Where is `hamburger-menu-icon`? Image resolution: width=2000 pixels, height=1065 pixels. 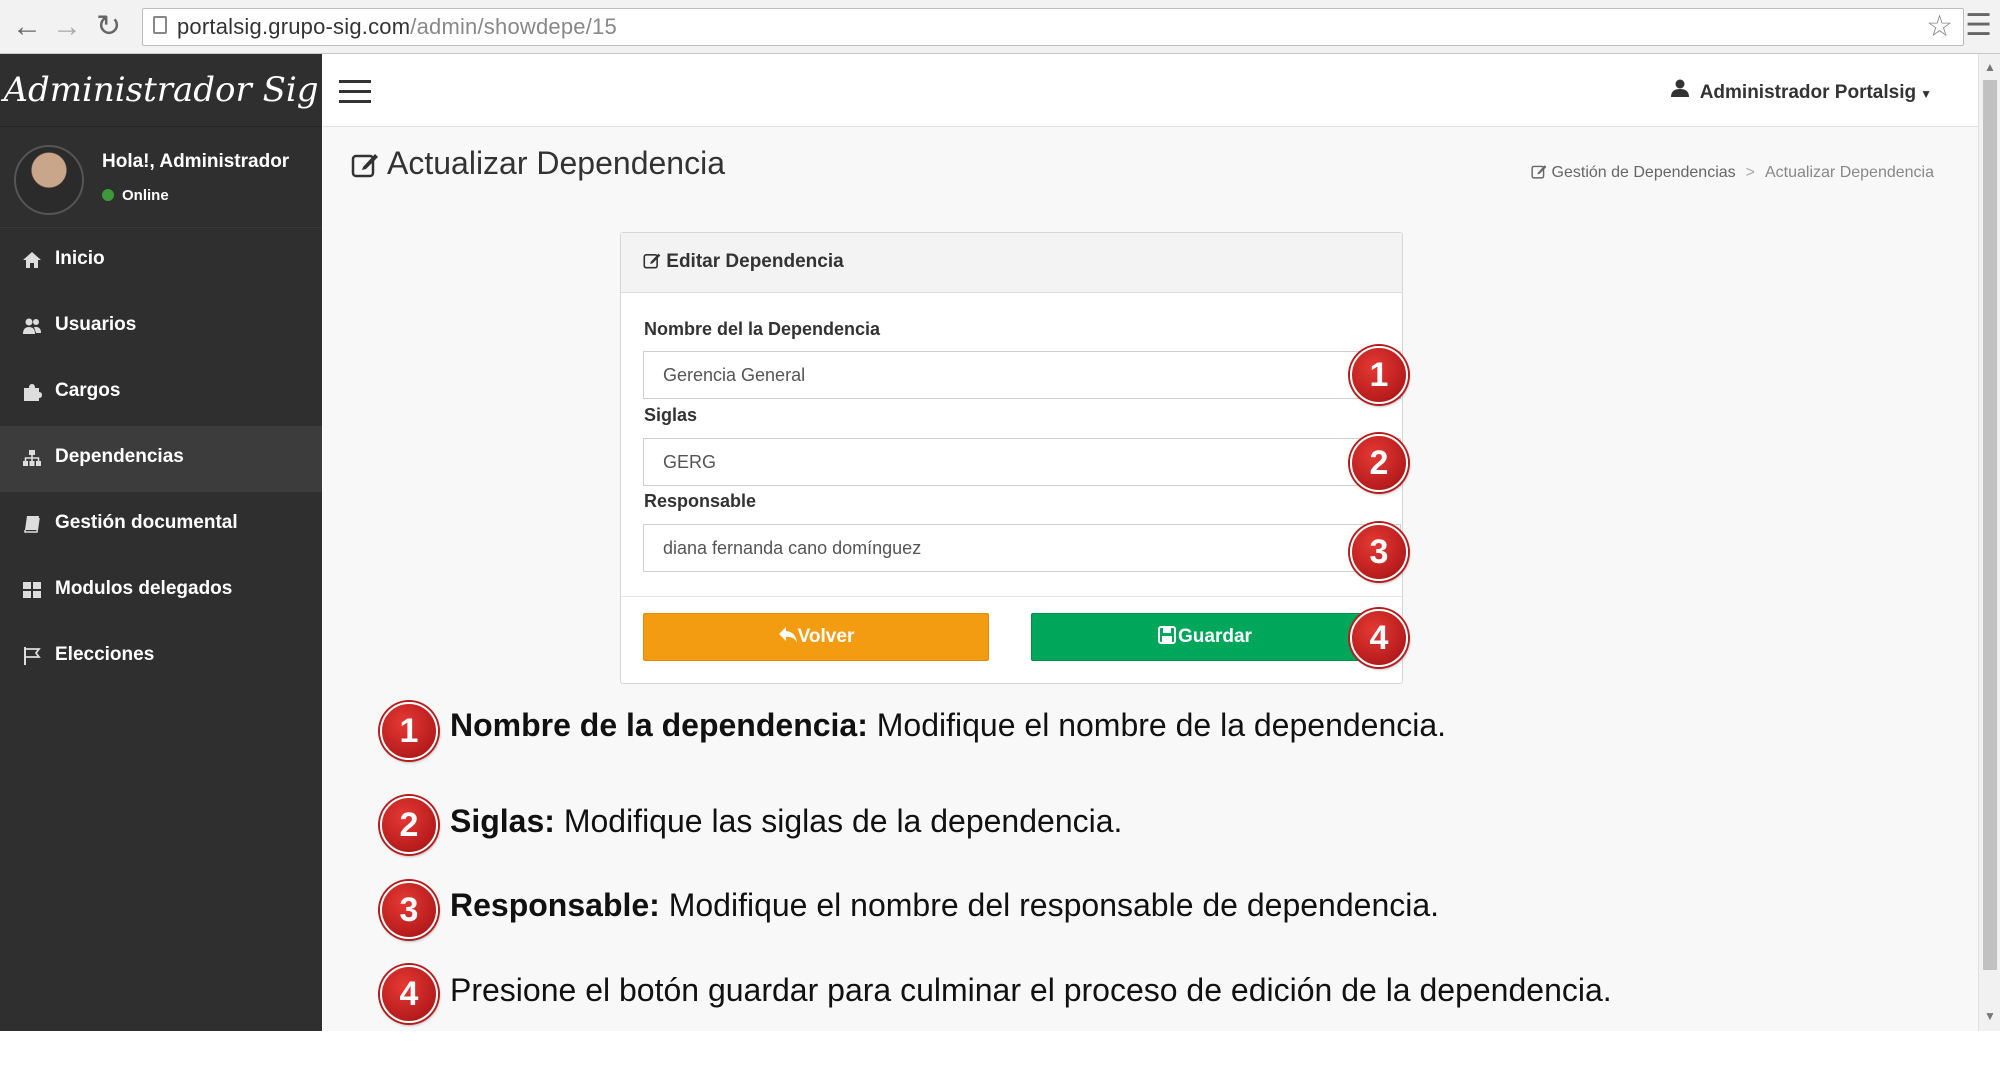
hamburger-menu-icon is located at coordinates (355, 95).